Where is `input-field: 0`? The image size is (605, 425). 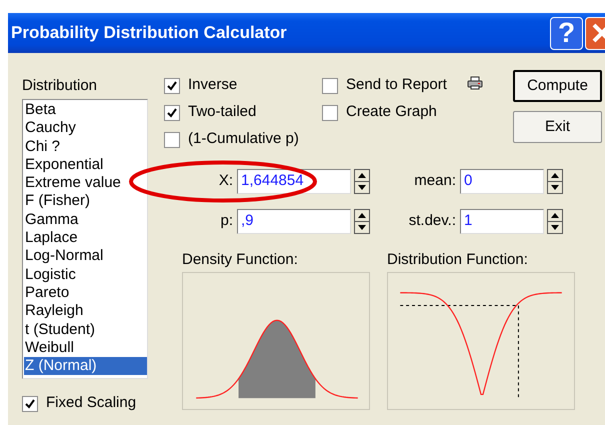
input-field: 0 is located at coordinates (502, 181).